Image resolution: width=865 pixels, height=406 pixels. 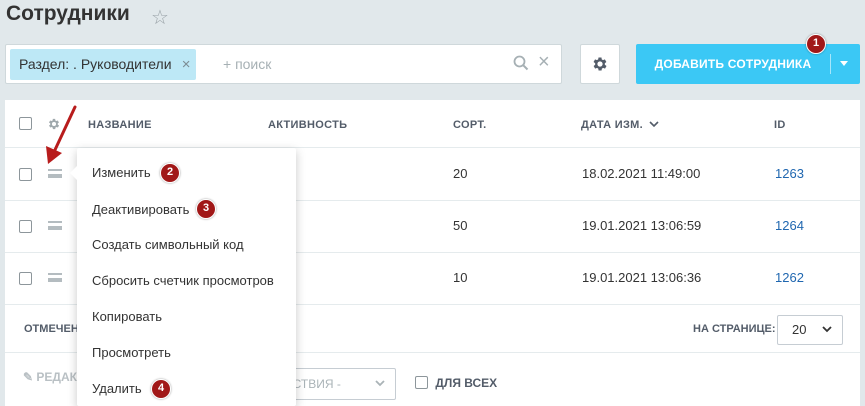 What do you see at coordinates (432, 124) in the screenshot?
I see `grid-header: НАЗВАНИЕ АКТИВНОСТЬ СОРТ. ДАТА ИЗМ. ID` at bounding box center [432, 124].